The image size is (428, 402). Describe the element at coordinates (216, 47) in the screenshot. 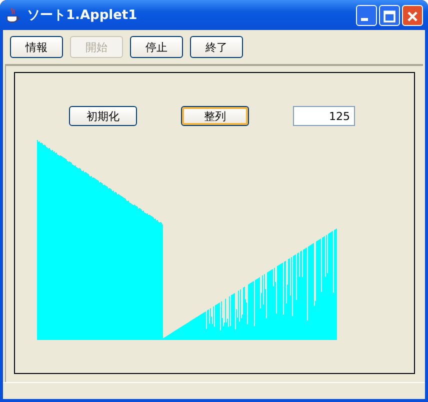

I see `toolbar-button: 終了` at that location.